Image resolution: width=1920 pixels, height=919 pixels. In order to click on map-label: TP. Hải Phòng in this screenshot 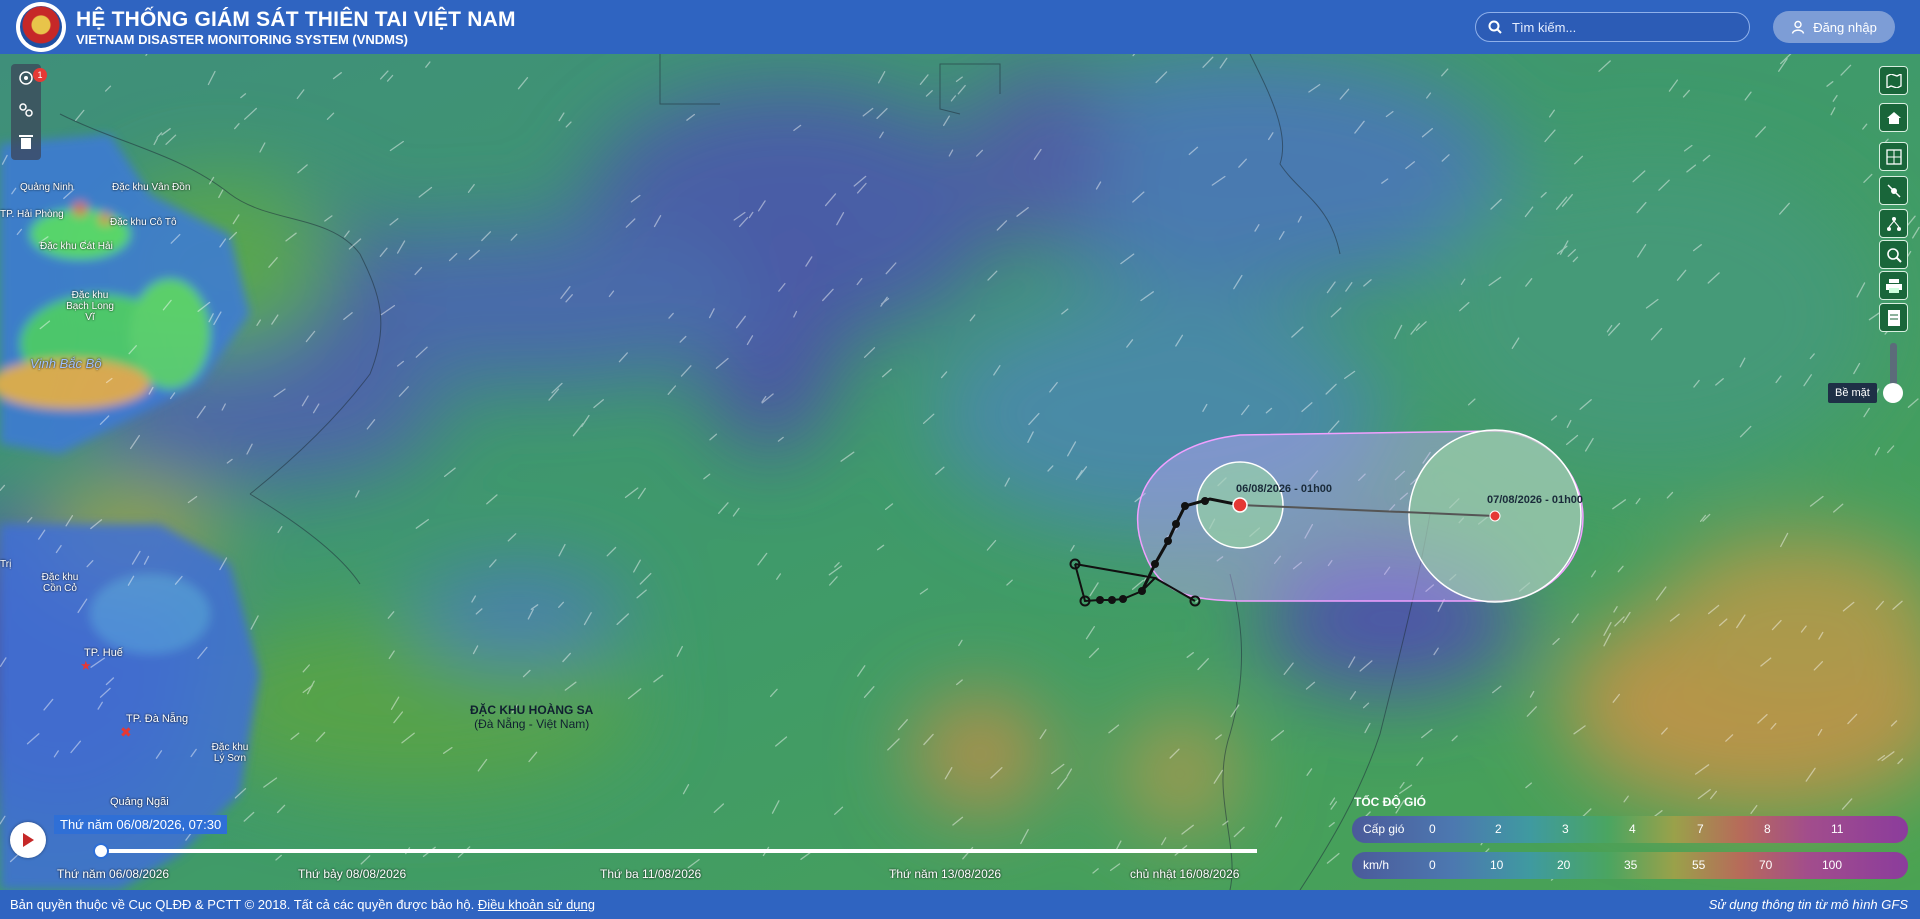, I will do `click(32, 214)`.